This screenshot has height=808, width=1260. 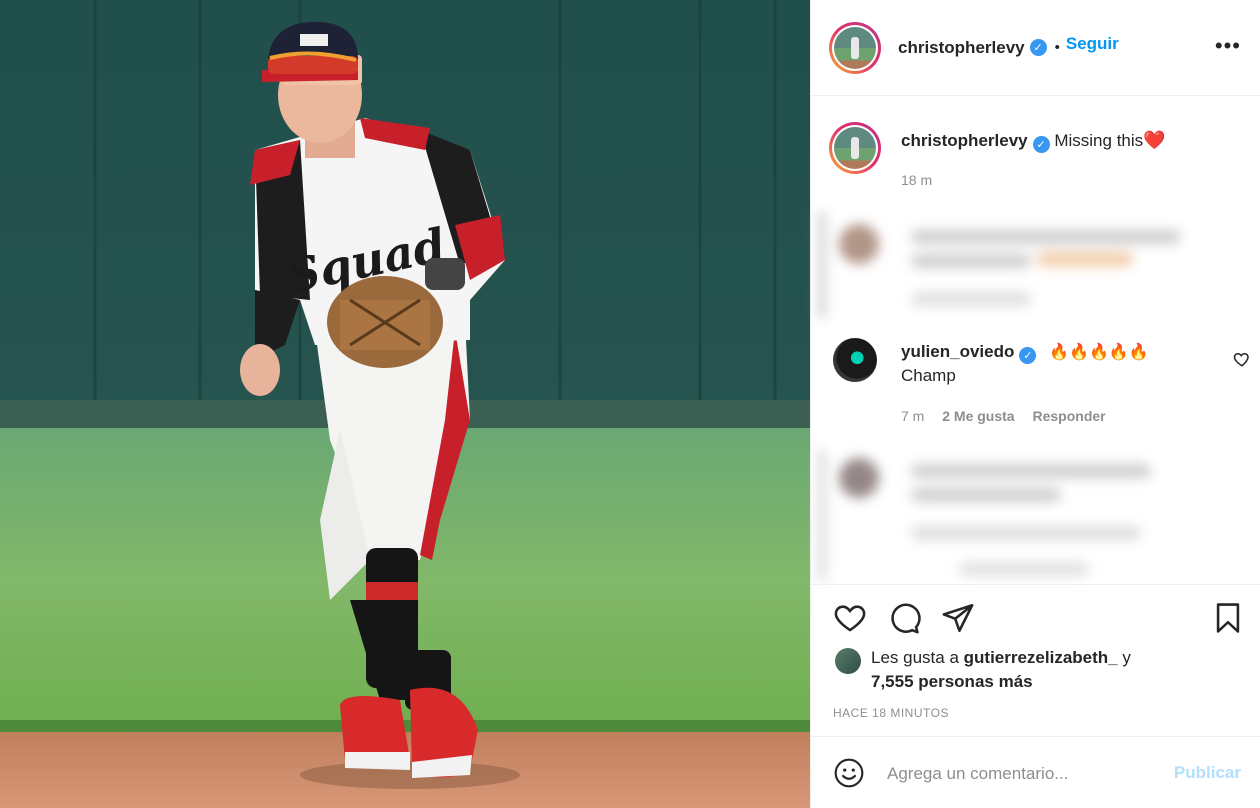 I want to click on emoji-smiley-icon, so click(x=849, y=773).